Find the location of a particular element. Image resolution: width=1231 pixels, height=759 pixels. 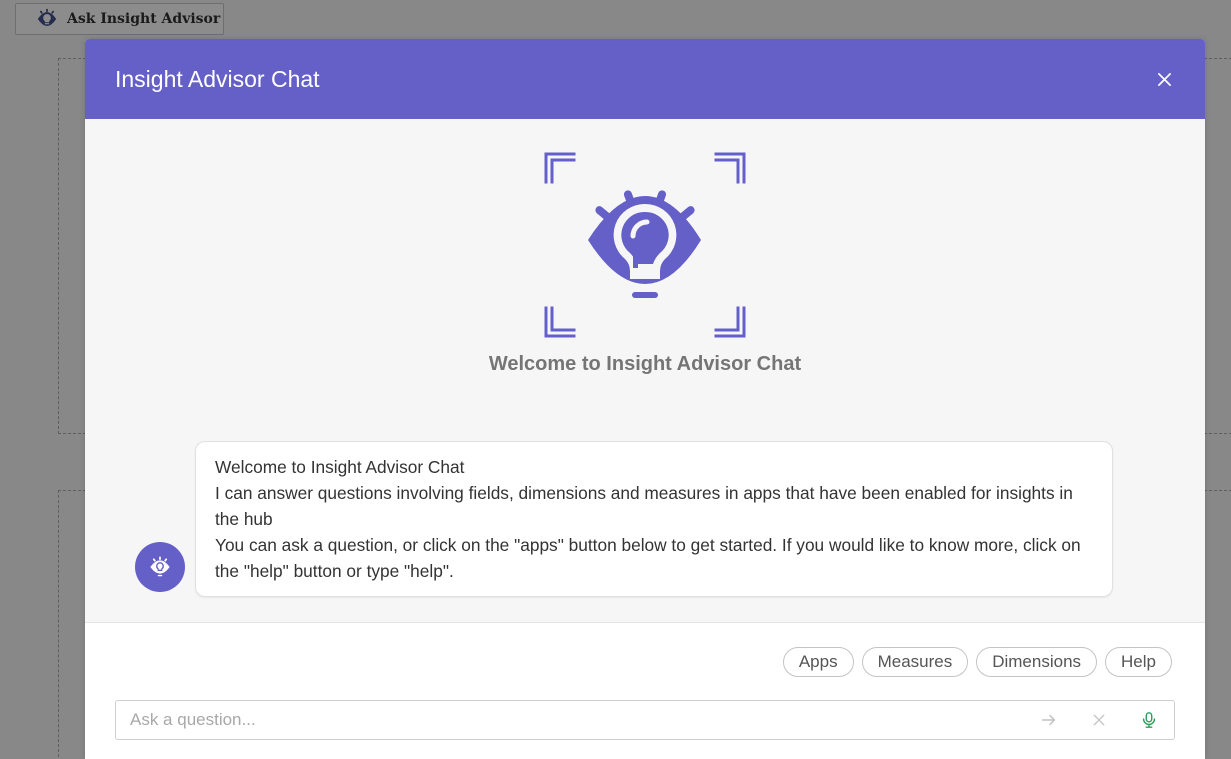

ask-insight-advisor-label: Ask Insight Advisor is located at coordinates (144, 19).